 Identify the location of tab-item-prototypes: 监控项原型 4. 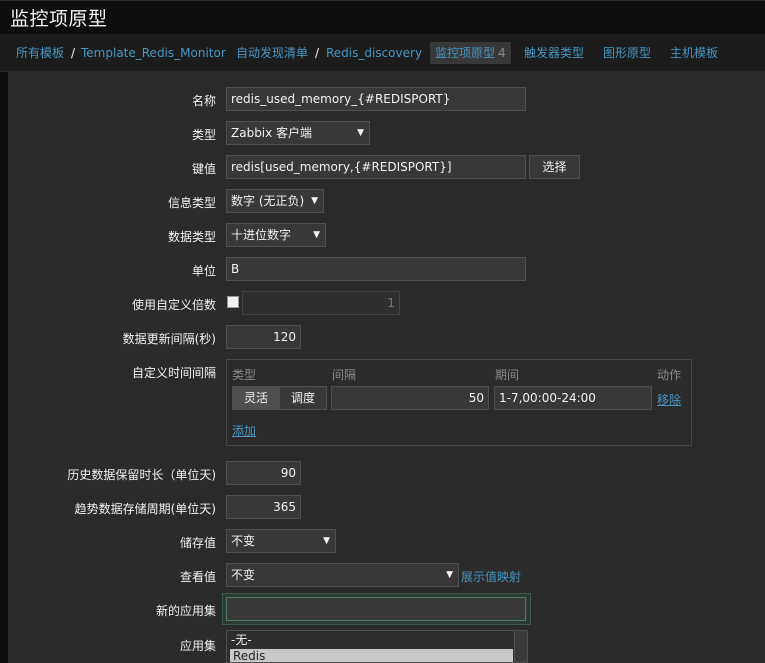
(470, 53).